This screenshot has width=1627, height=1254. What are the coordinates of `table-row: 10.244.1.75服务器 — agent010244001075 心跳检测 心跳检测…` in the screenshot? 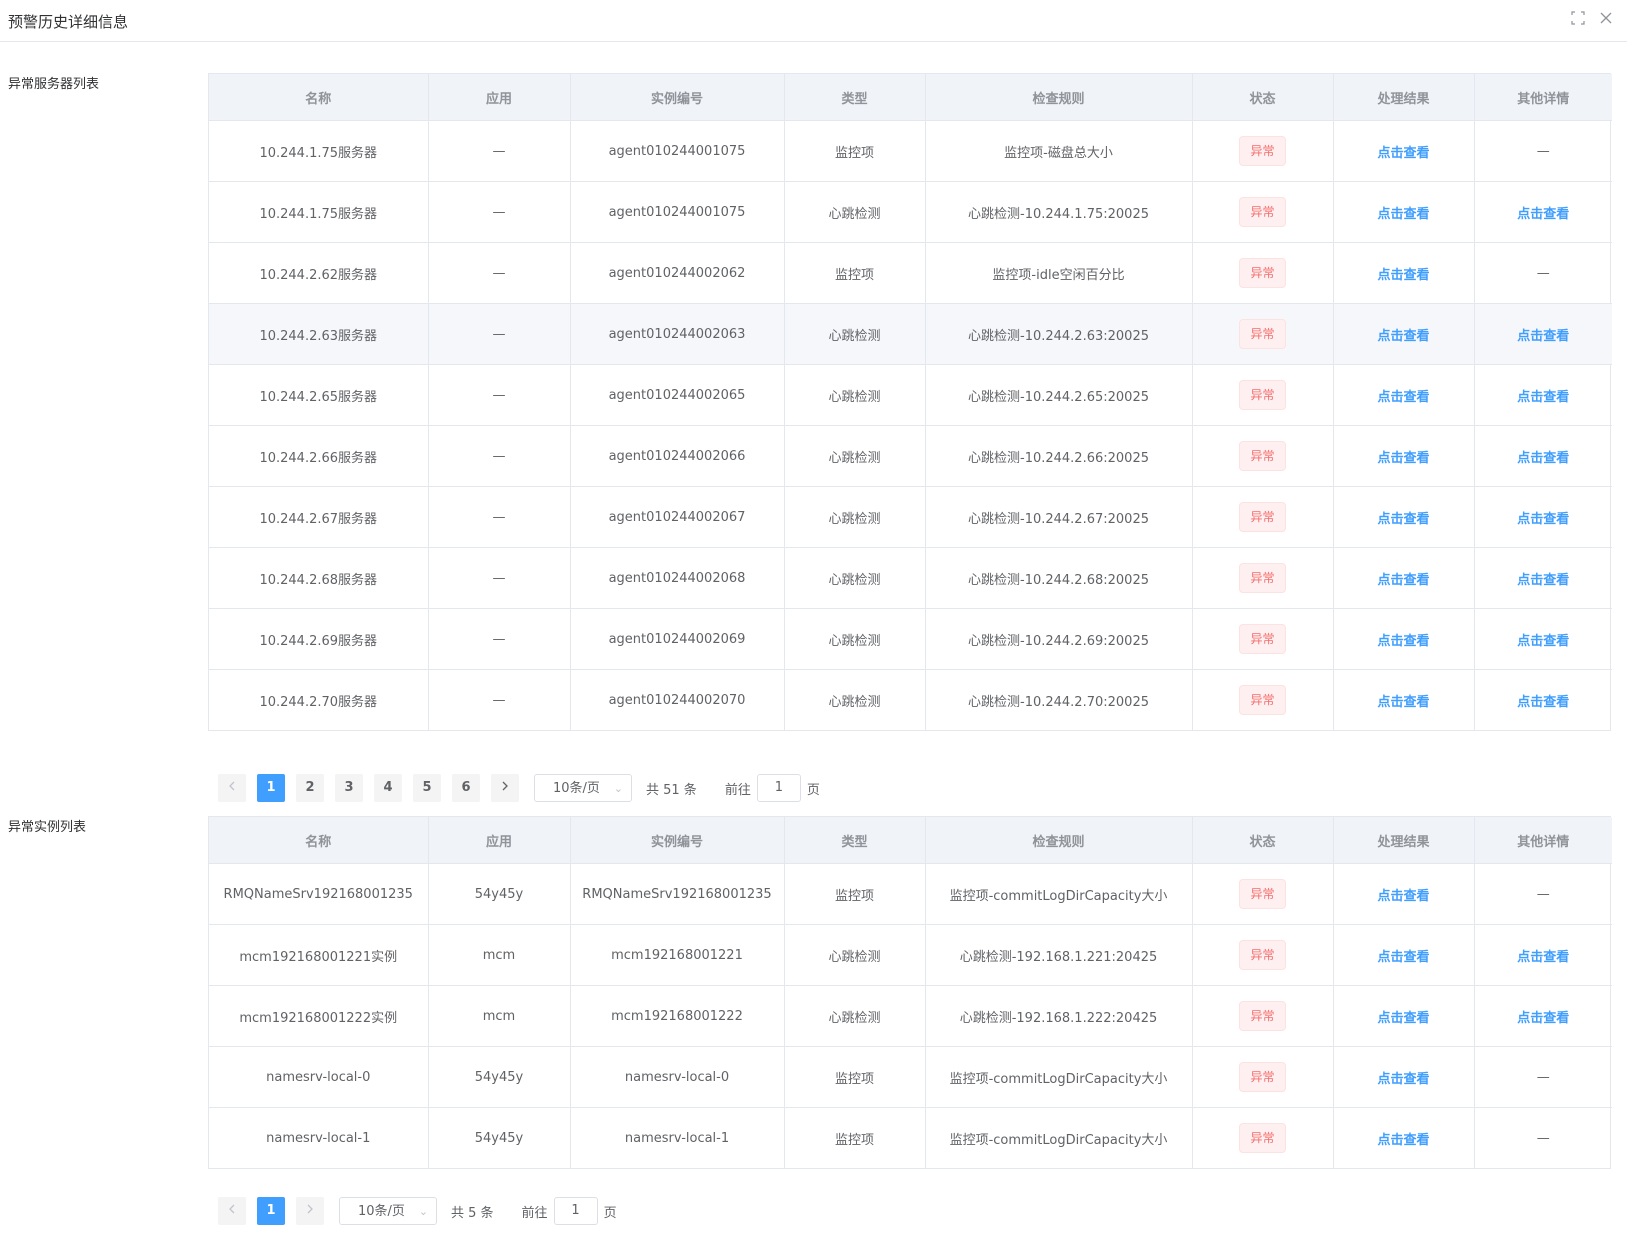 It's located at (910, 212).